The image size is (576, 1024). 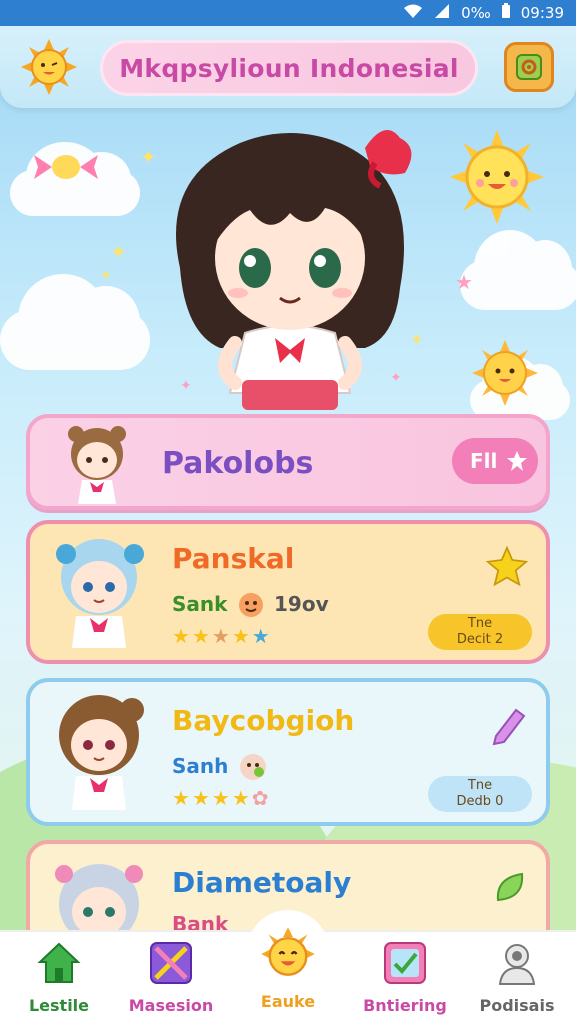 I want to click on status-bar: 0‰ 09:39, so click(x=288, y=13).